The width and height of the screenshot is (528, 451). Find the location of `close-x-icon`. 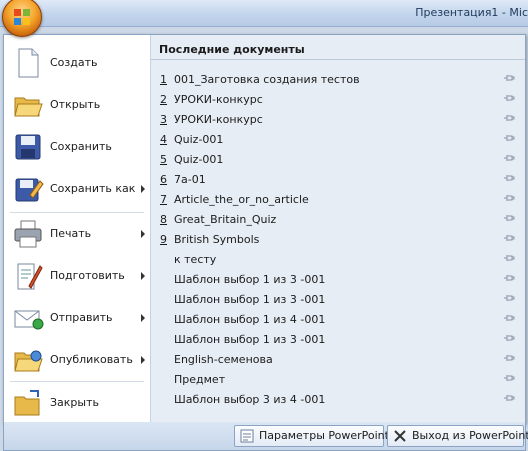

close-x-icon is located at coordinates (400, 436).